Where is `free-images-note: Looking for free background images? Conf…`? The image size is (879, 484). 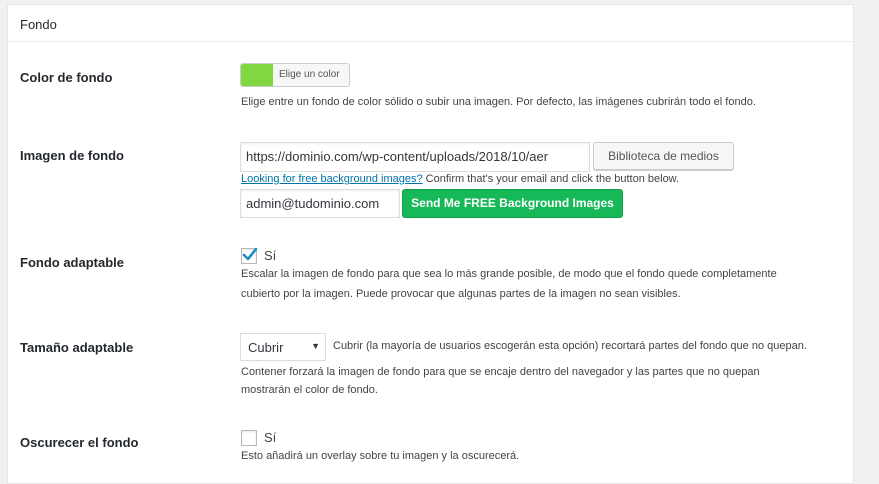
free-images-note: Looking for free background images? Conf… is located at coordinates (460, 179).